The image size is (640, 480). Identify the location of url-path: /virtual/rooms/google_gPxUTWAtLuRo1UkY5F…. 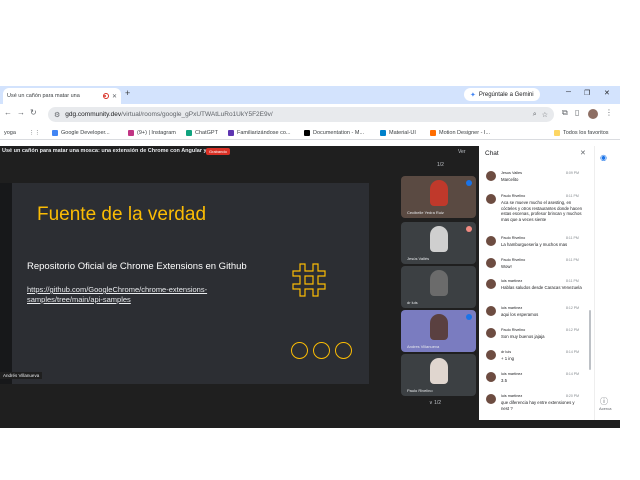
(197, 114).